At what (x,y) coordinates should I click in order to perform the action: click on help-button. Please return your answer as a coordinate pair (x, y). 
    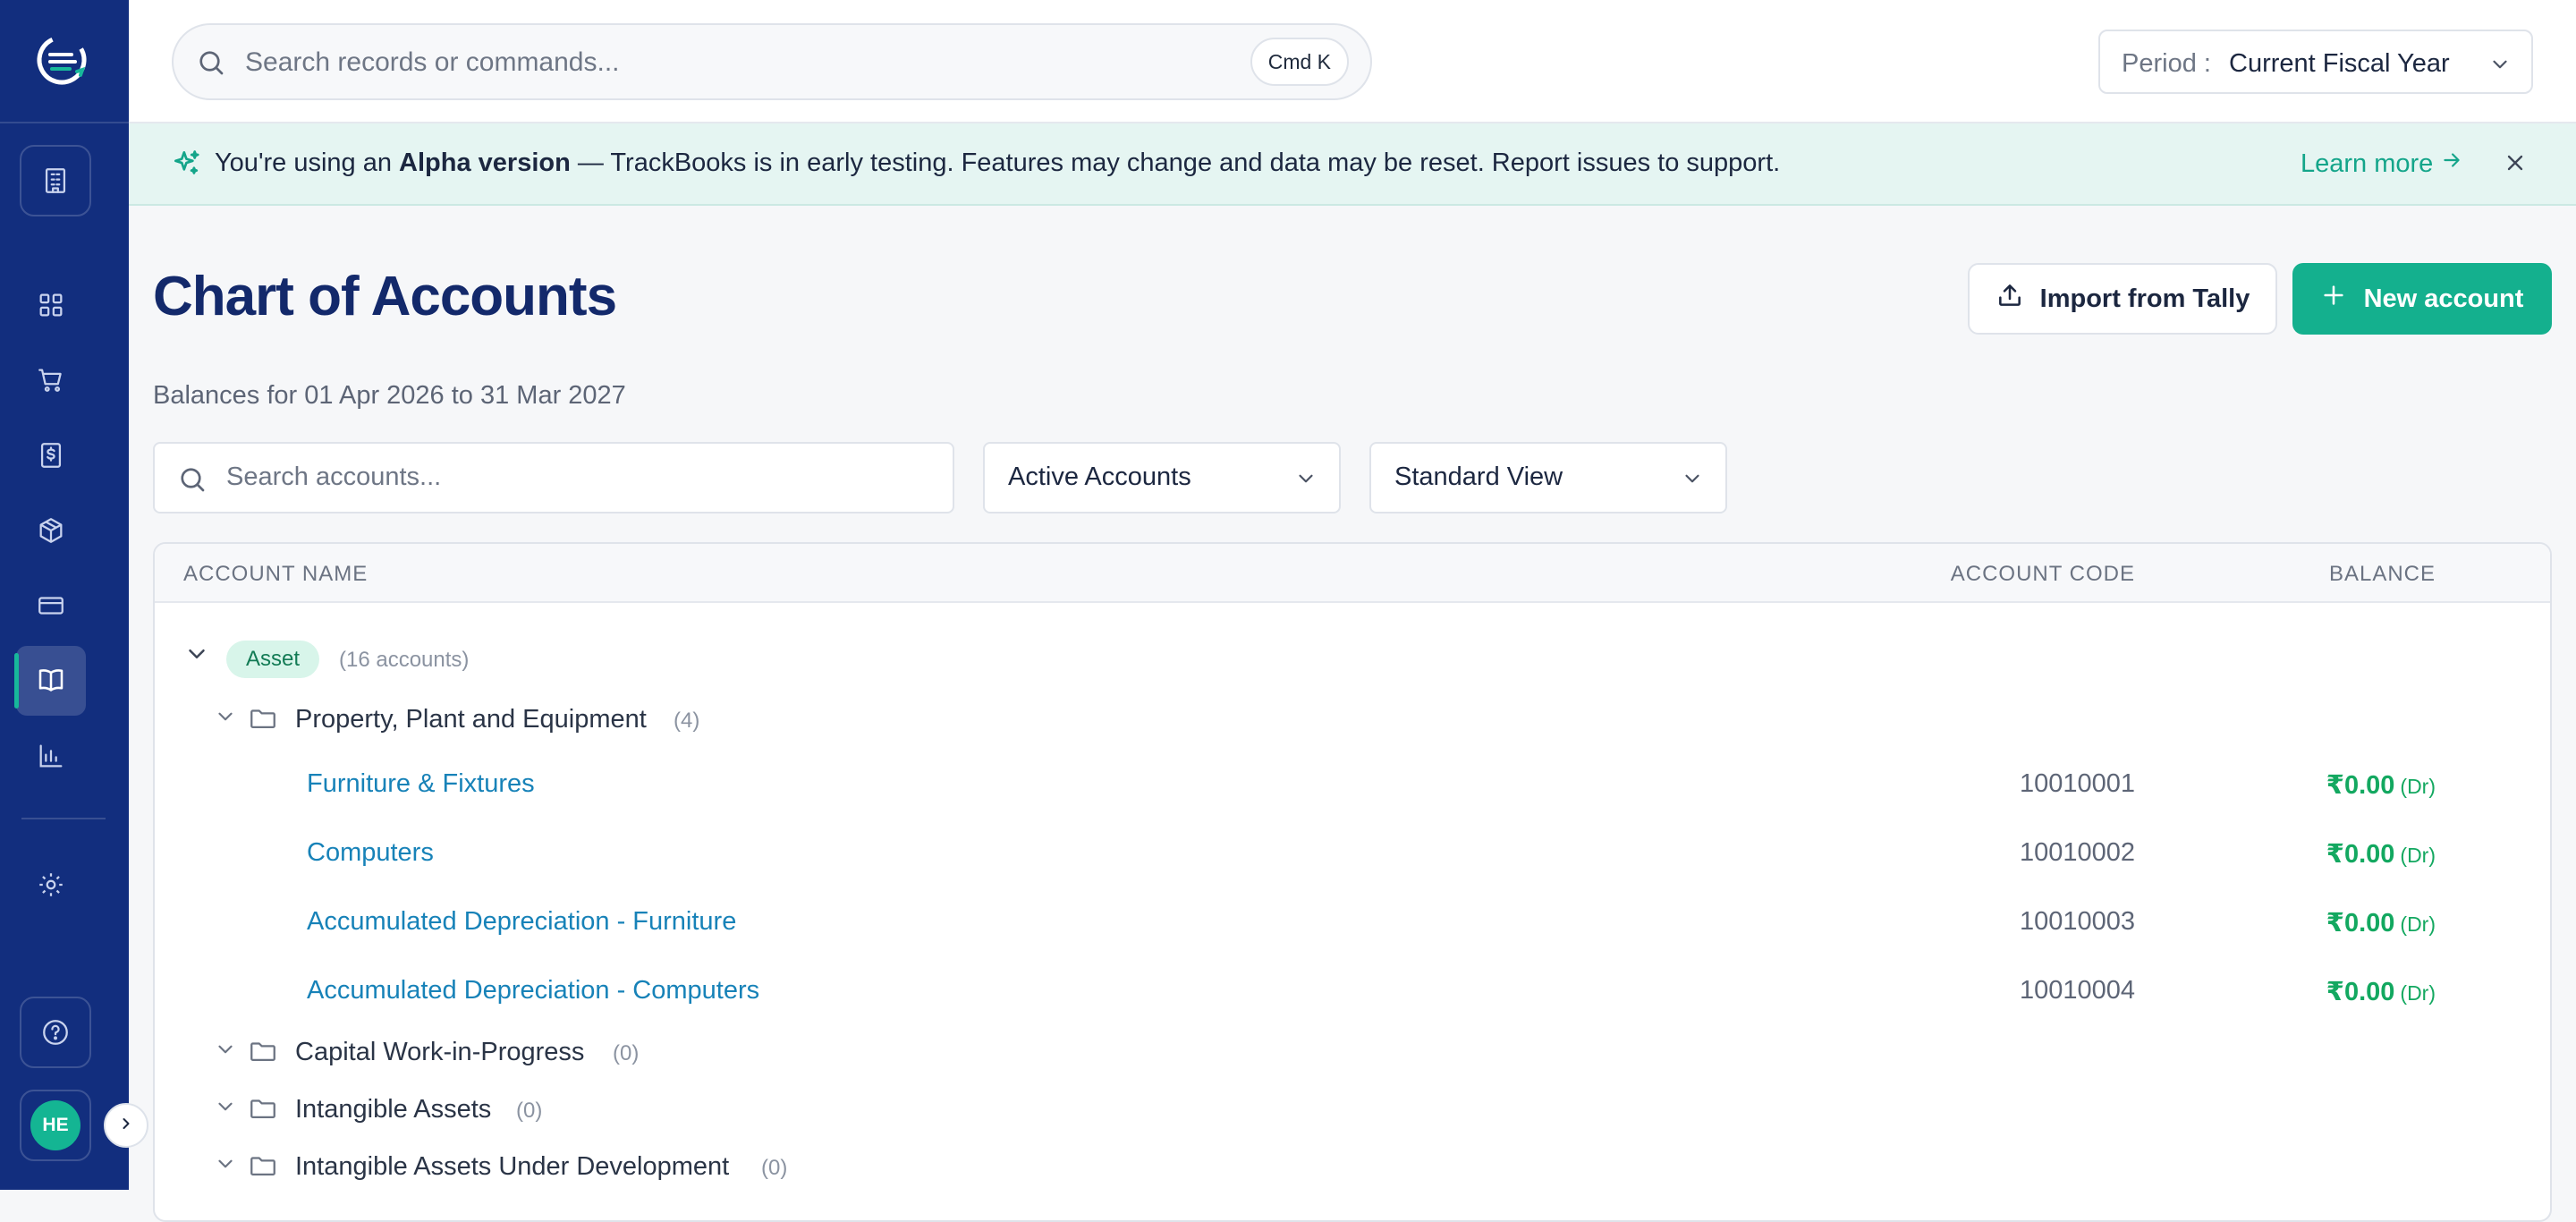
    Looking at the image, I should click on (55, 1032).